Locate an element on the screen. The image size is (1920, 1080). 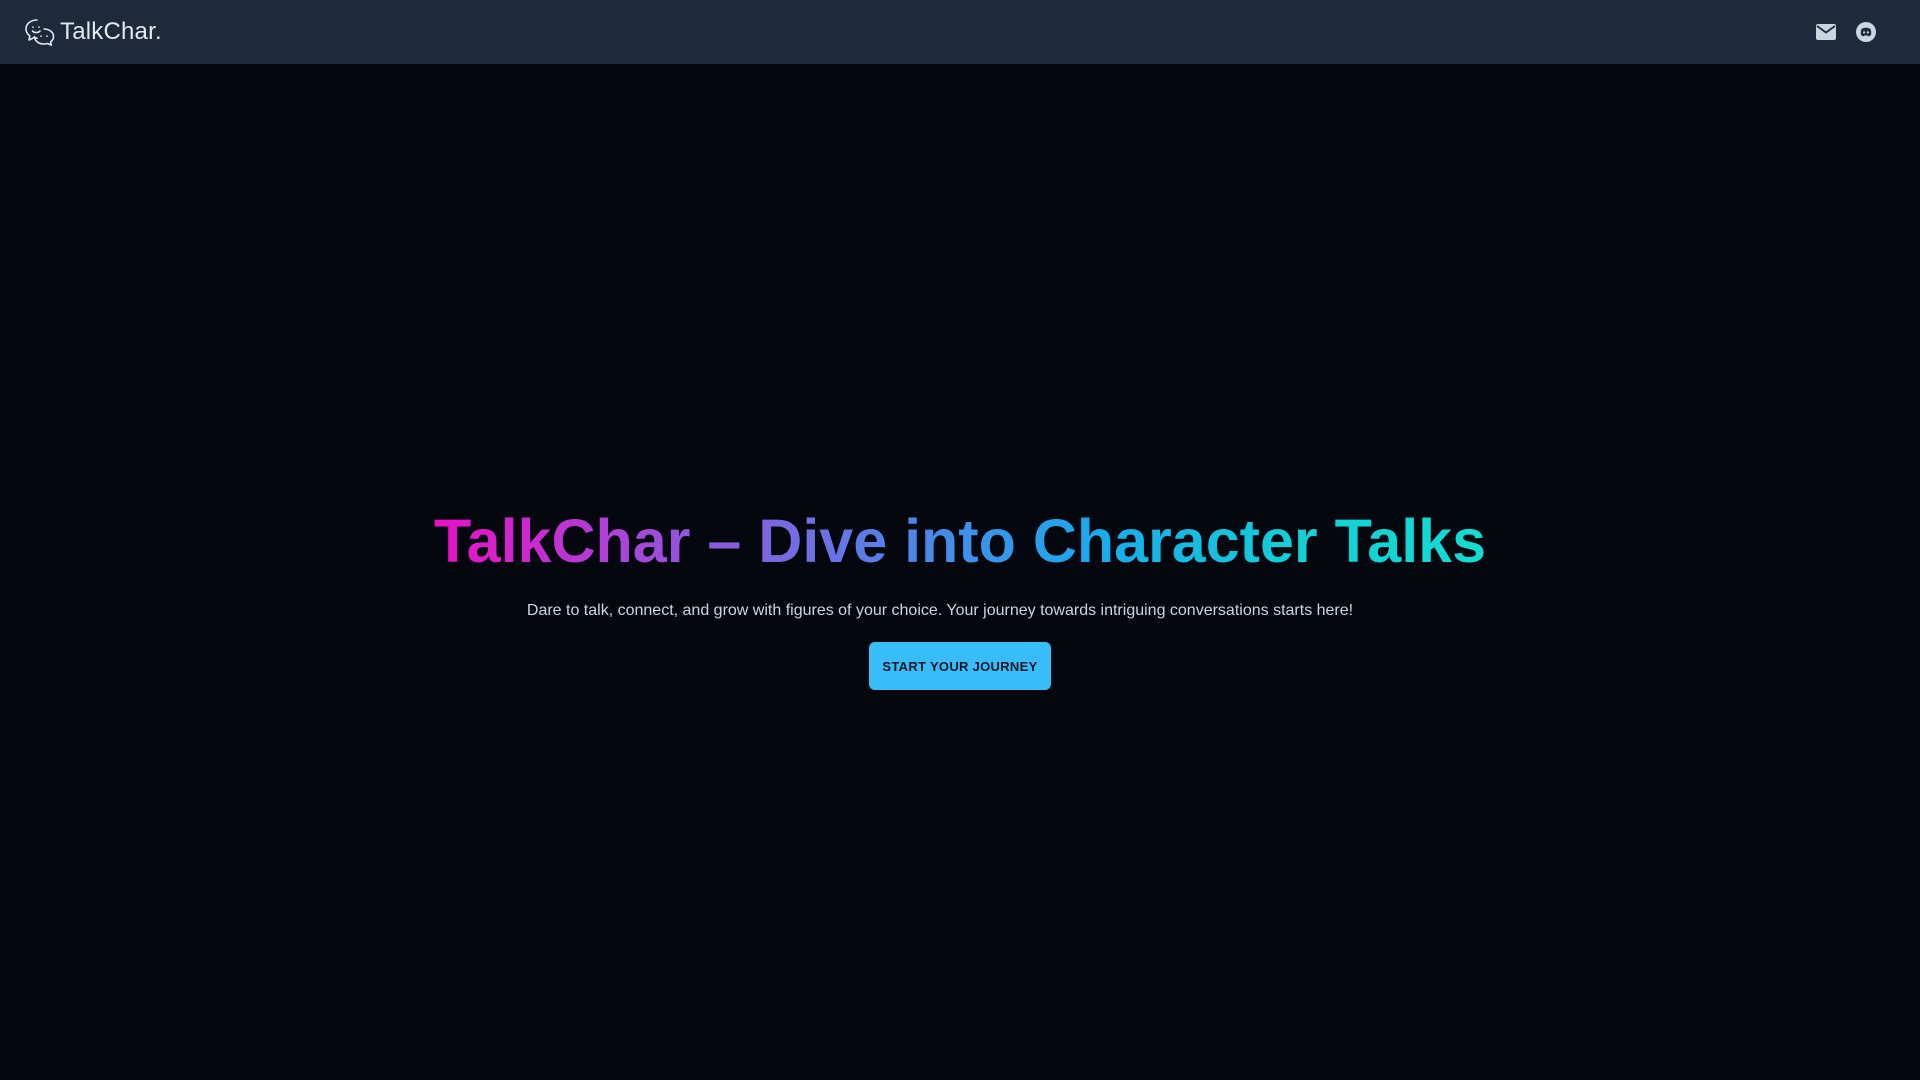
mail-icon is located at coordinates (1826, 32).